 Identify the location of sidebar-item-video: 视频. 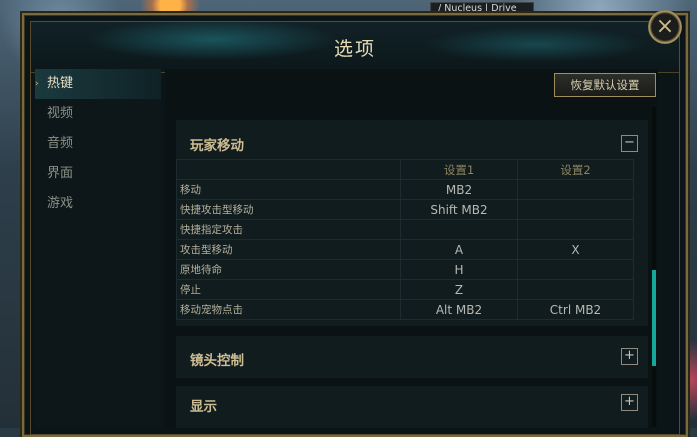
(98, 114).